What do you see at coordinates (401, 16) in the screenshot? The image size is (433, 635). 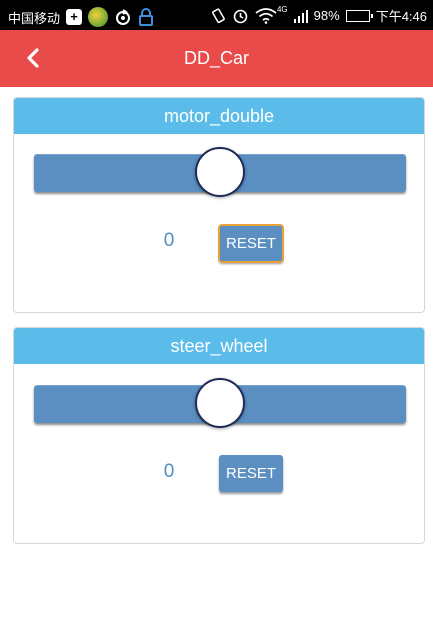 I see `clock-time: 下午4:46` at bounding box center [401, 16].